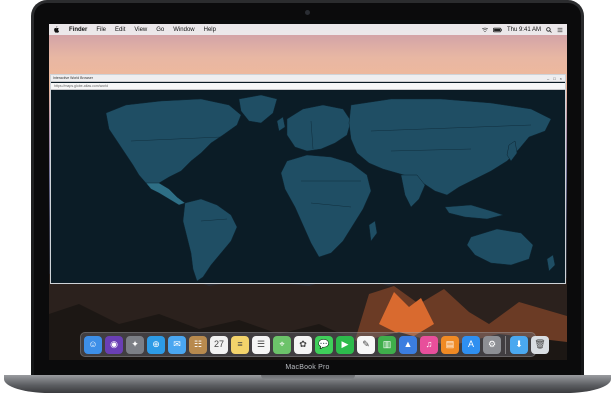 The image size is (615, 400). I want to click on finder-icon: ☺, so click(93, 344).